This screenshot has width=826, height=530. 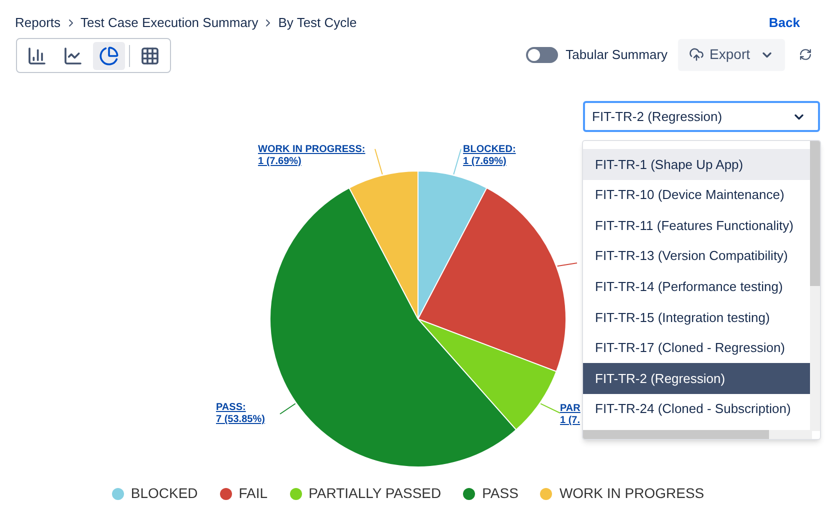 What do you see at coordinates (697, 225) in the screenshot?
I see `dropdown-option: FIT-TR-11 (Features Functionality)` at bounding box center [697, 225].